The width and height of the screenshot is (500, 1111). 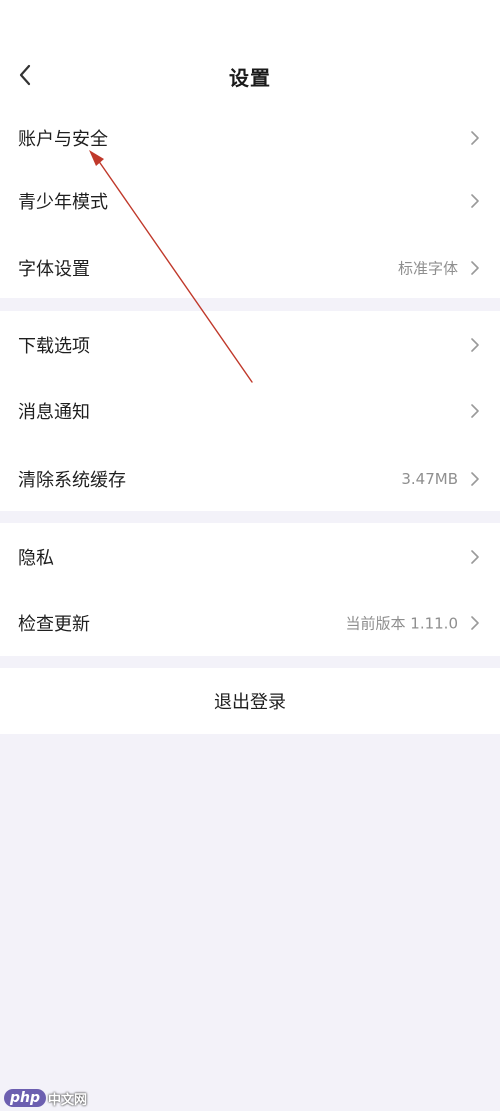 What do you see at coordinates (54, 346) in the screenshot?
I see `row-label: 下载选项` at bounding box center [54, 346].